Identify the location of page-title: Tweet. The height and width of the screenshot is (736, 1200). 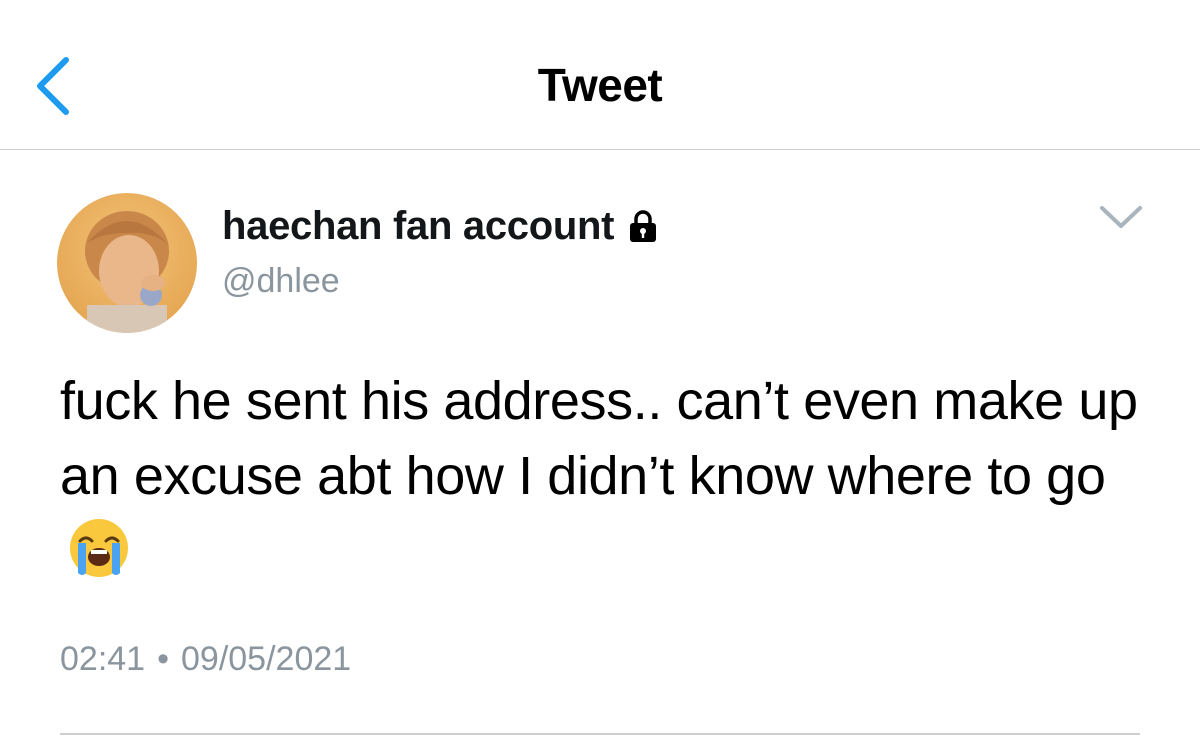
(600, 85).